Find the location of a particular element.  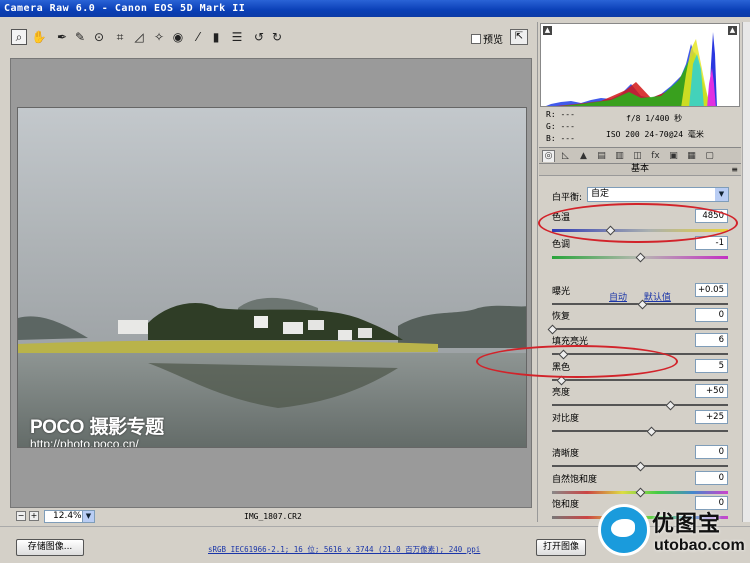

white-balance-value: 自定 is located at coordinates (600, 194).